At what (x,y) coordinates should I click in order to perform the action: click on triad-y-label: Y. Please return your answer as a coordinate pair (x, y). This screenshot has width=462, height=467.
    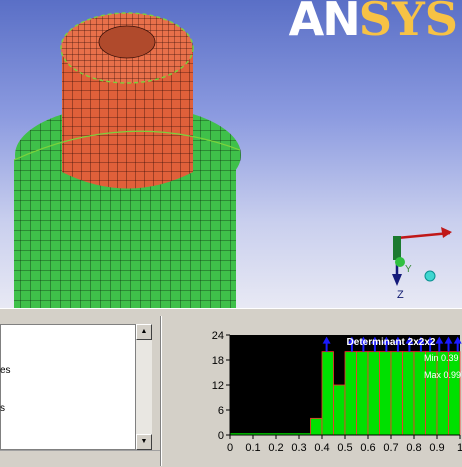
    Looking at the image, I should click on (408, 269).